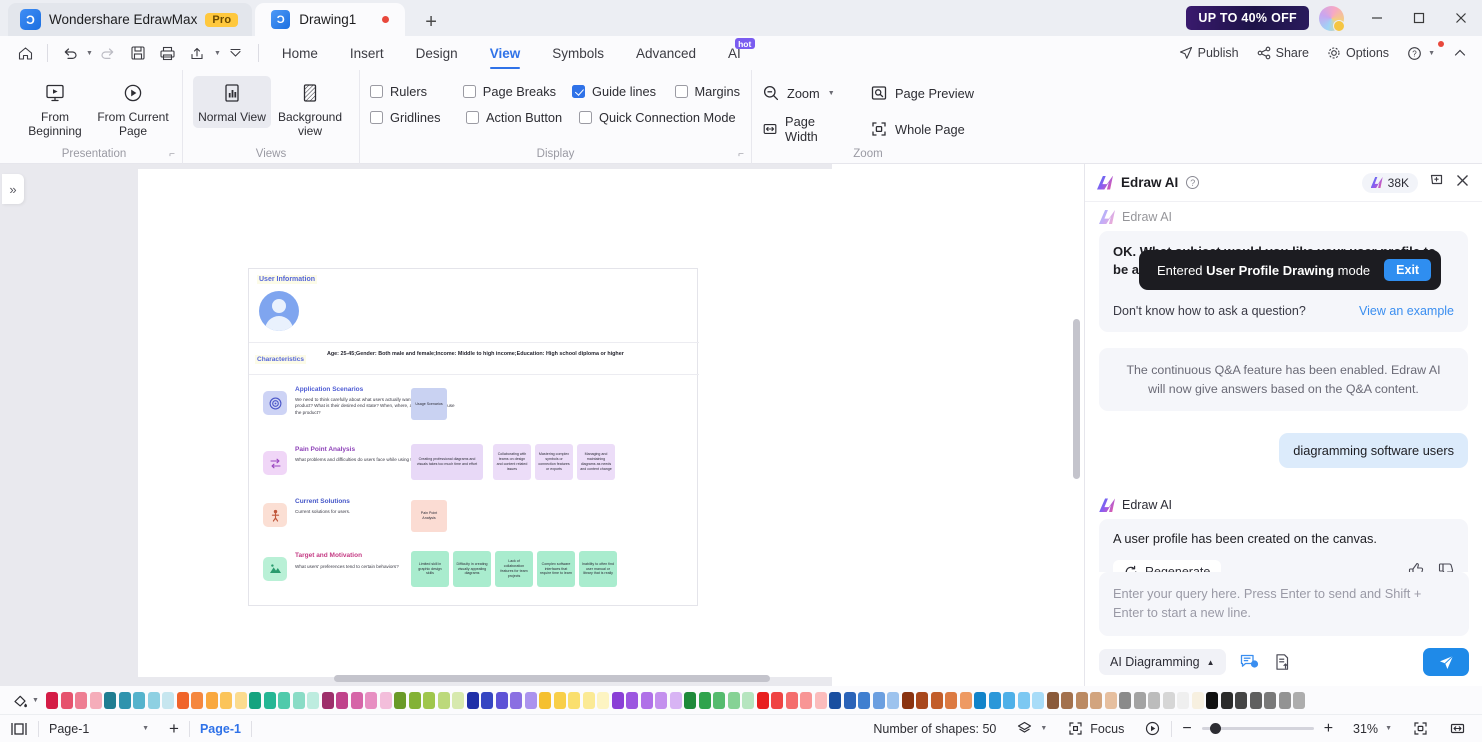 The width and height of the screenshot is (1482, 742). Describe the element at coordinates (13, 189) in the screenshot. I see `expand-left-panel-button: »` at that location.